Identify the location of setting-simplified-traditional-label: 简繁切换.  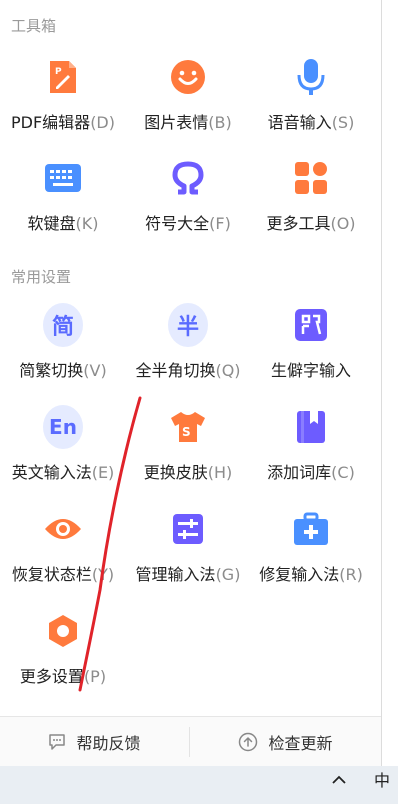
(51, 370).